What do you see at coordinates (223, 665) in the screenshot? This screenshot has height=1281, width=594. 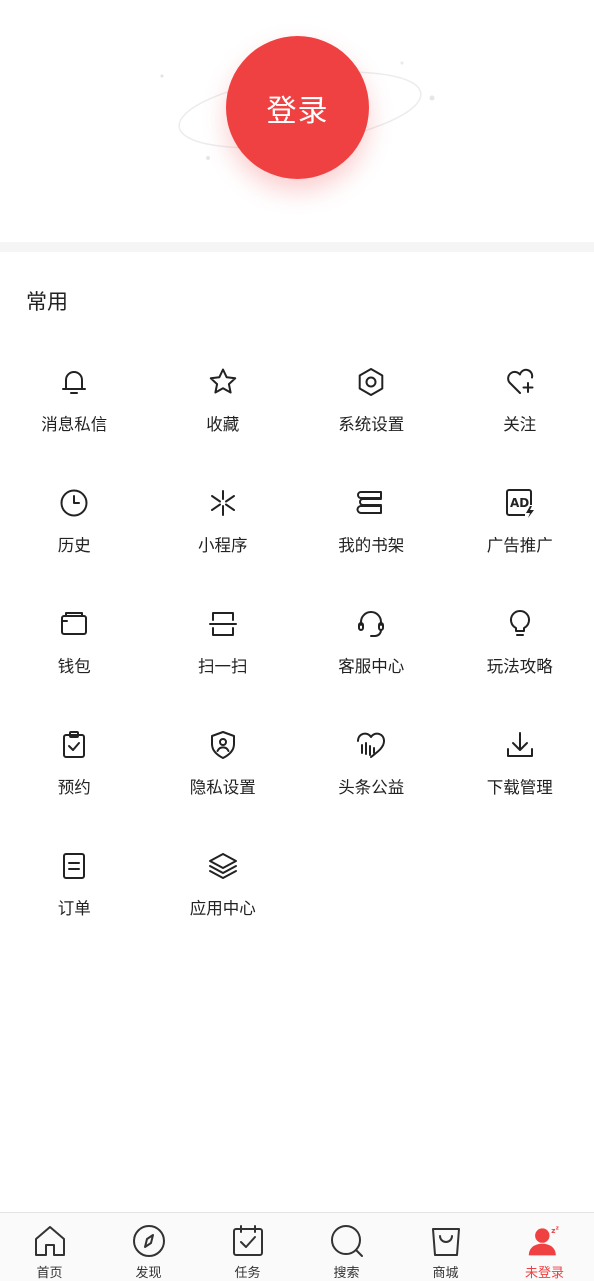 I see `grid-item-label: 扫一扫` at bounding box center [223, 665].